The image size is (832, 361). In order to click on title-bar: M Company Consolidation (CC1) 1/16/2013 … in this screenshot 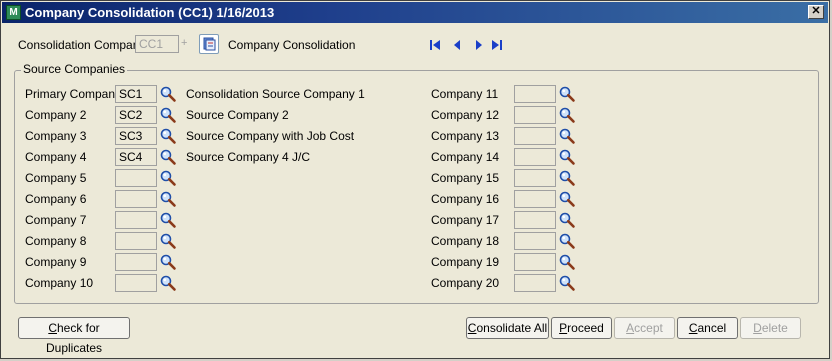, I will do `click(415, 12)`.